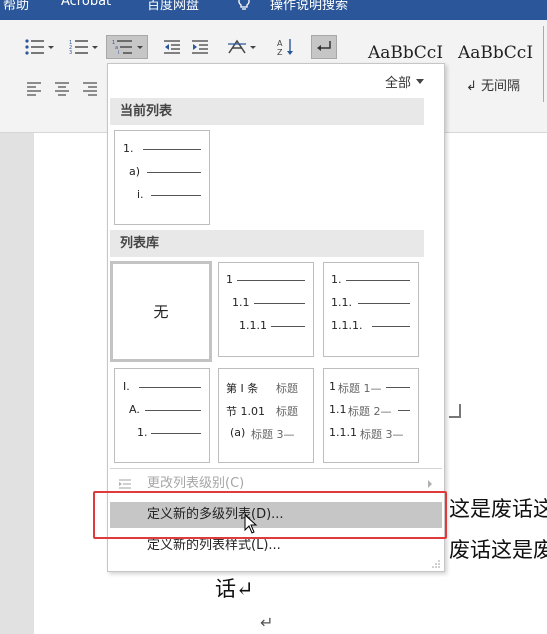 This screenshot has width=547, height=634. I want to click on increase-indent-icon, so click(200, 47).